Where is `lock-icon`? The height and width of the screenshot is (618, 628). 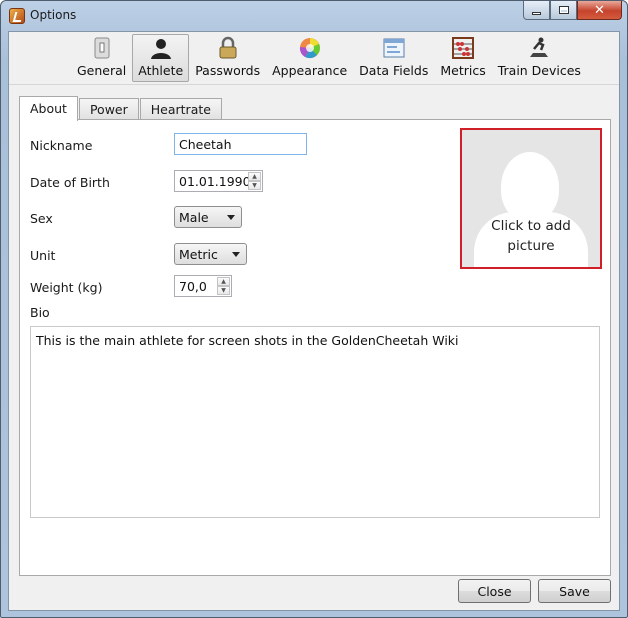 lock-icon is located at coordinates (228, 47).